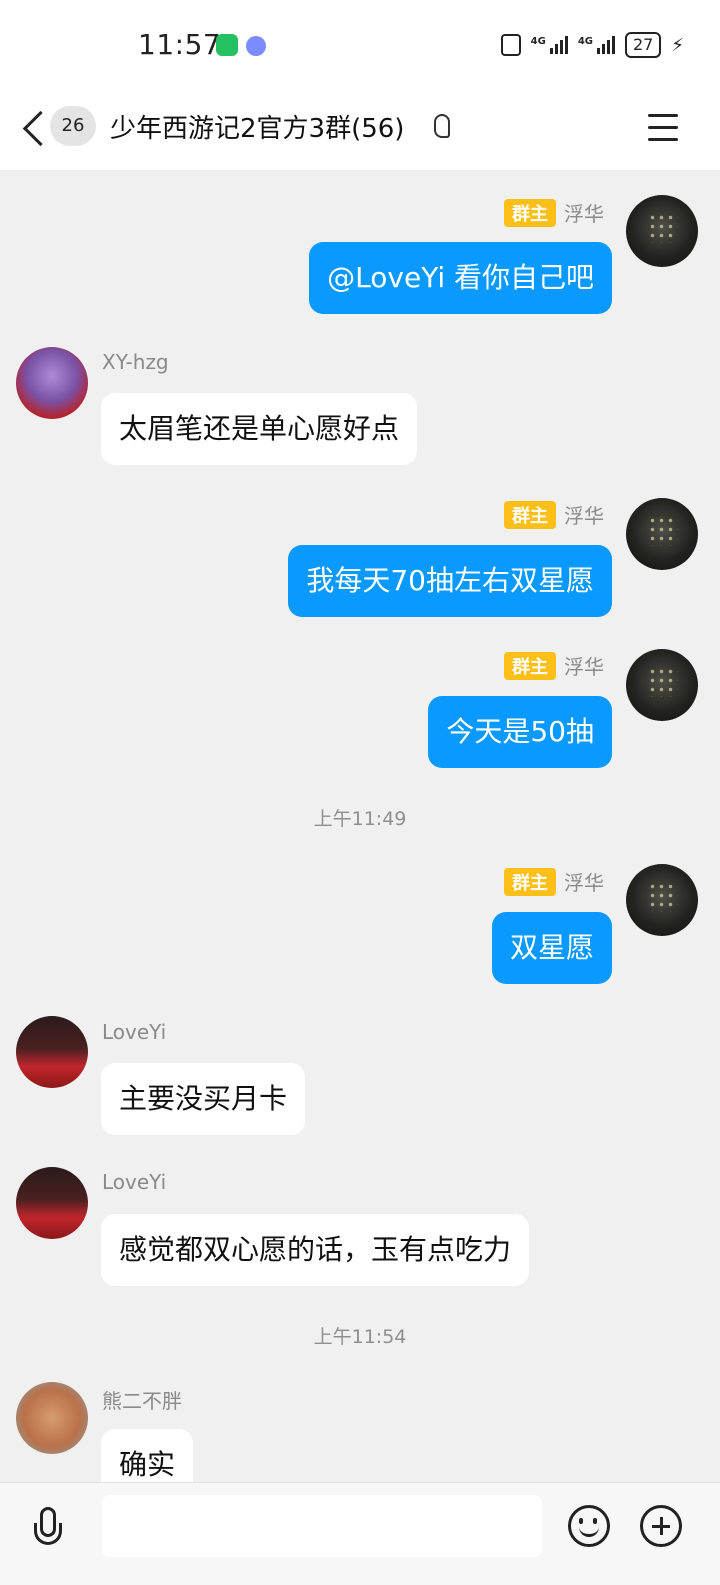 The height and width of the screenshot is (1585, 720). I want to click on message-bubble: 太眉笔还是单心愿好点, so click(259, 429).